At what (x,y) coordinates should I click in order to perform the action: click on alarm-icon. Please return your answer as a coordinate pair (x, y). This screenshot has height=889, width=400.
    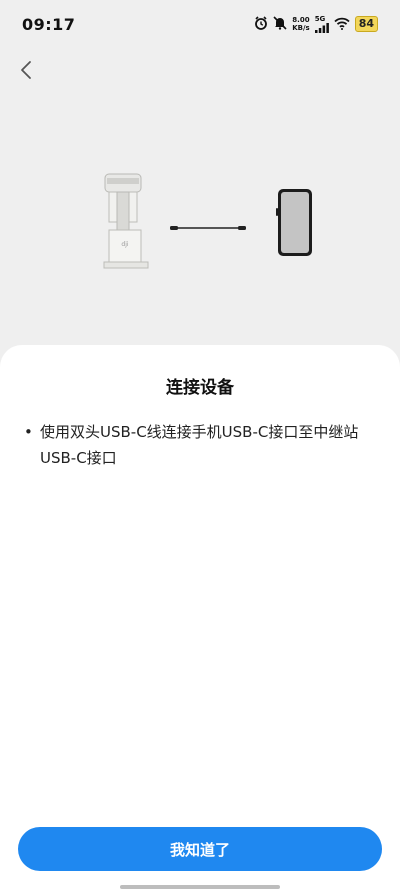
    Looking at the image, I should click on (261, 24).